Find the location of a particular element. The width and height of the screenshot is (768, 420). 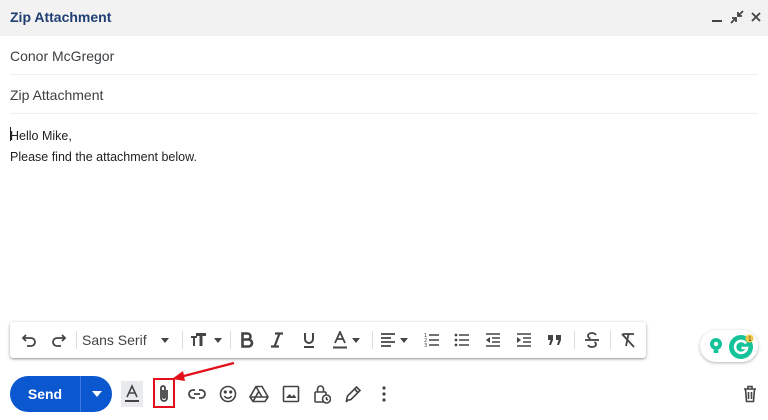

font-family-select: Sans Serif is located at coordinates (130, 340).